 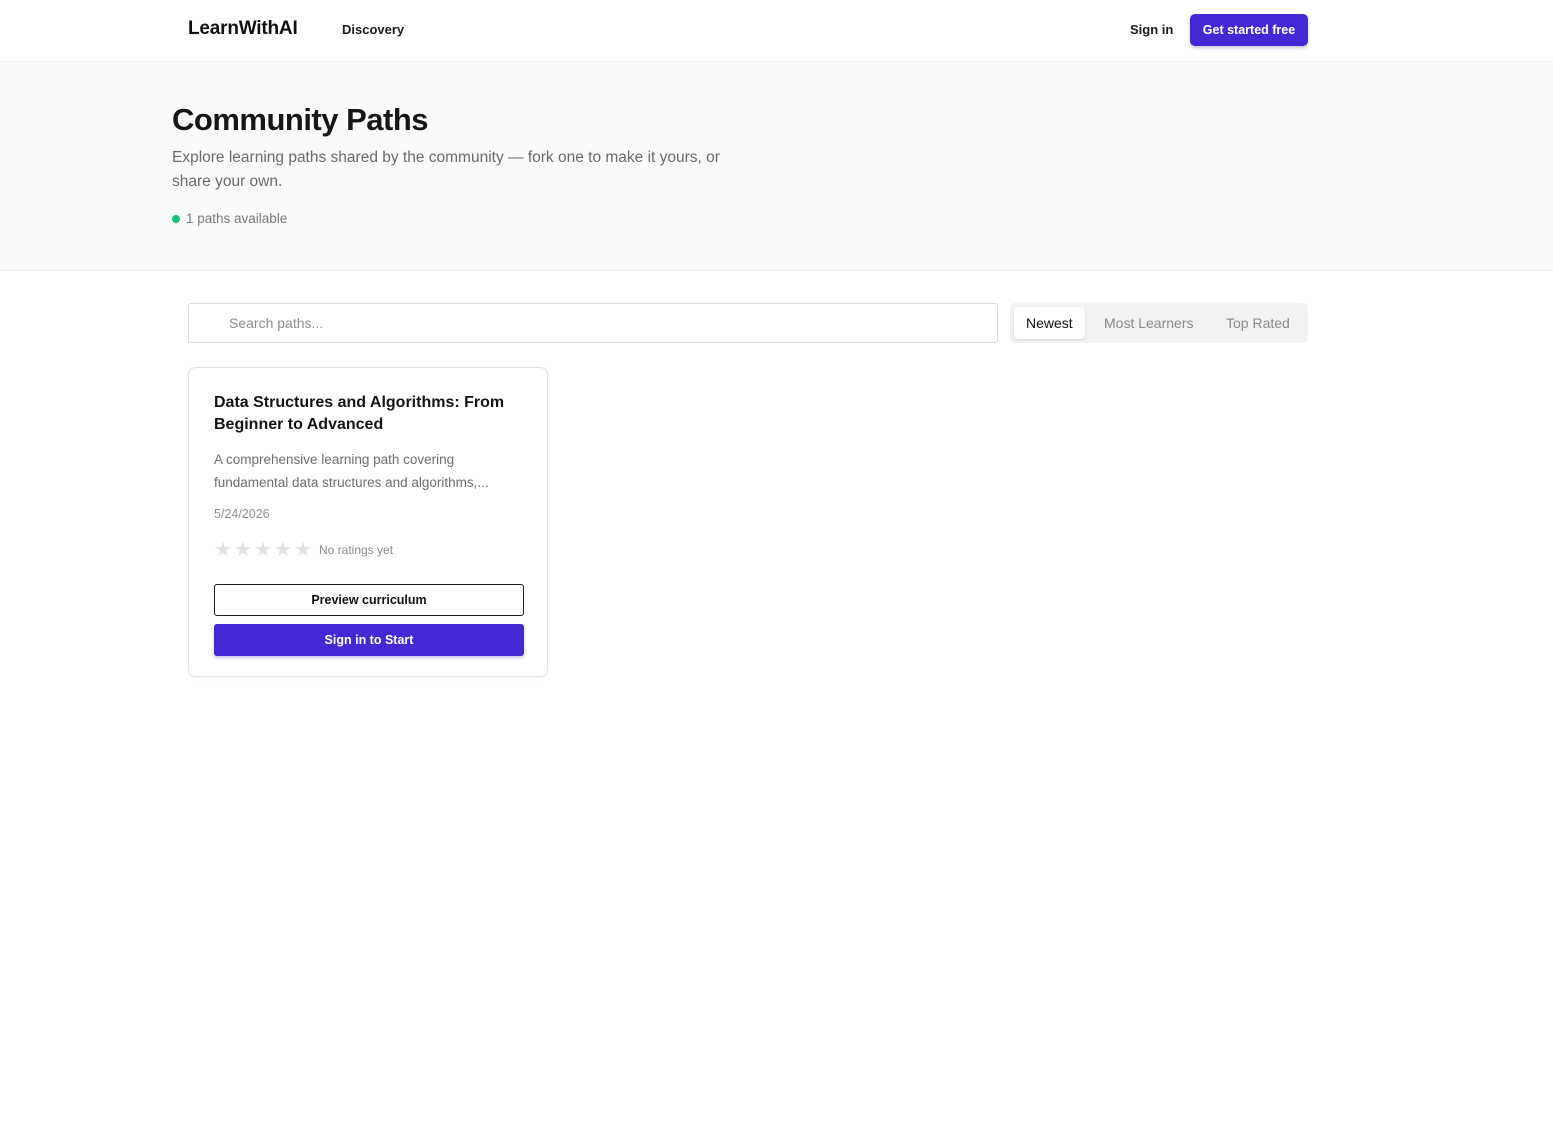 I want to click on brand-logo: LearnWithAI, so click(x=243, y=29).